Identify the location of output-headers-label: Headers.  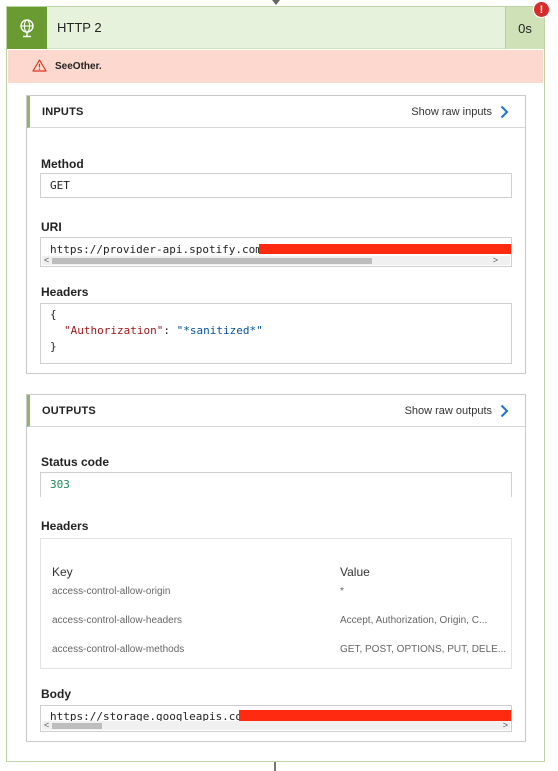
(65, 526).